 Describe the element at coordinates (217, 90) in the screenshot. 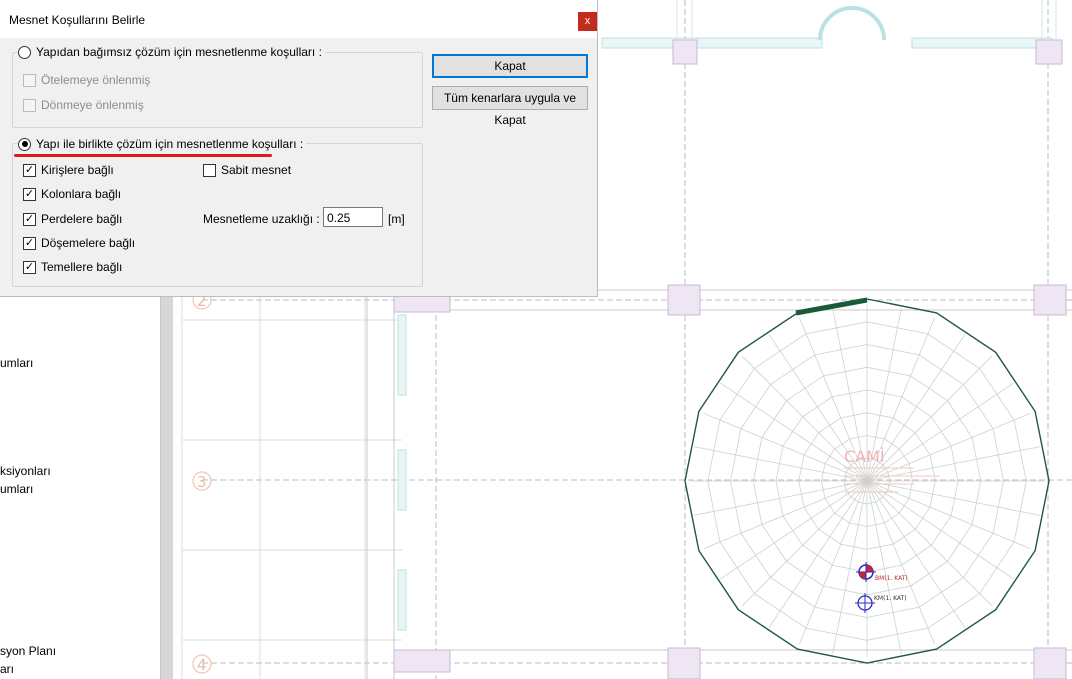

I see `independent-group` at that location.